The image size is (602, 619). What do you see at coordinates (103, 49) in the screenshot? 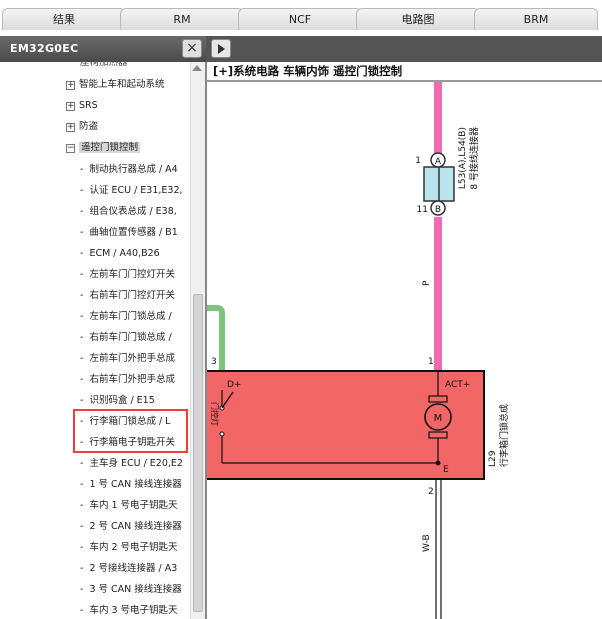
I see `tree-panel-header: EM32G0EC ×` at bounding box center [103, 49].